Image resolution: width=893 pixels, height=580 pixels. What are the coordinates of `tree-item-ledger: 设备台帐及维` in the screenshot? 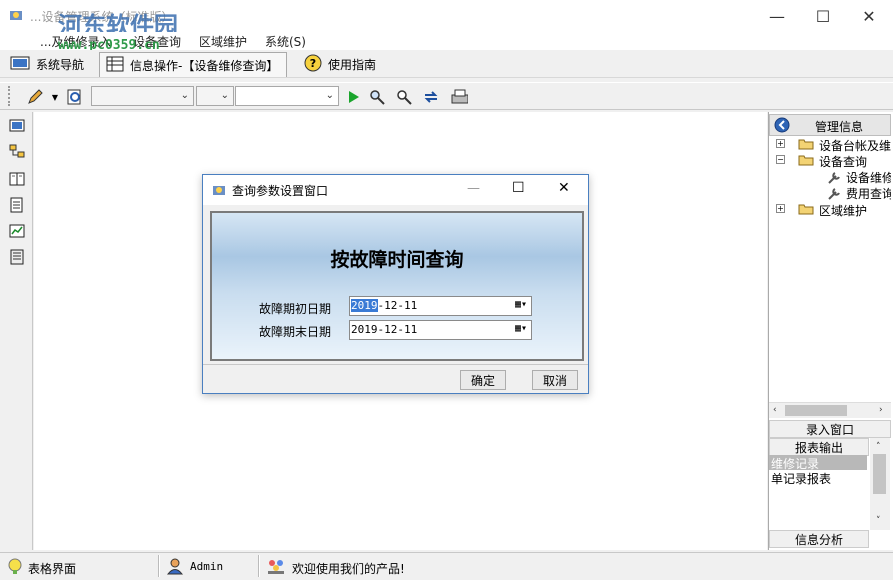 It's located at (855, 146).